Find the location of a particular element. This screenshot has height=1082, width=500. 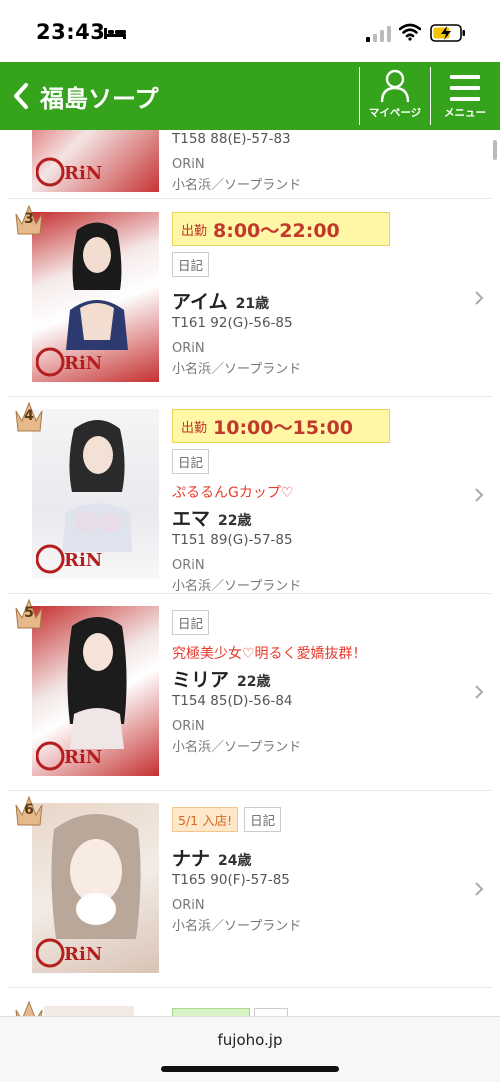

cellular-signal-icon is located at coordinates (378, 34).